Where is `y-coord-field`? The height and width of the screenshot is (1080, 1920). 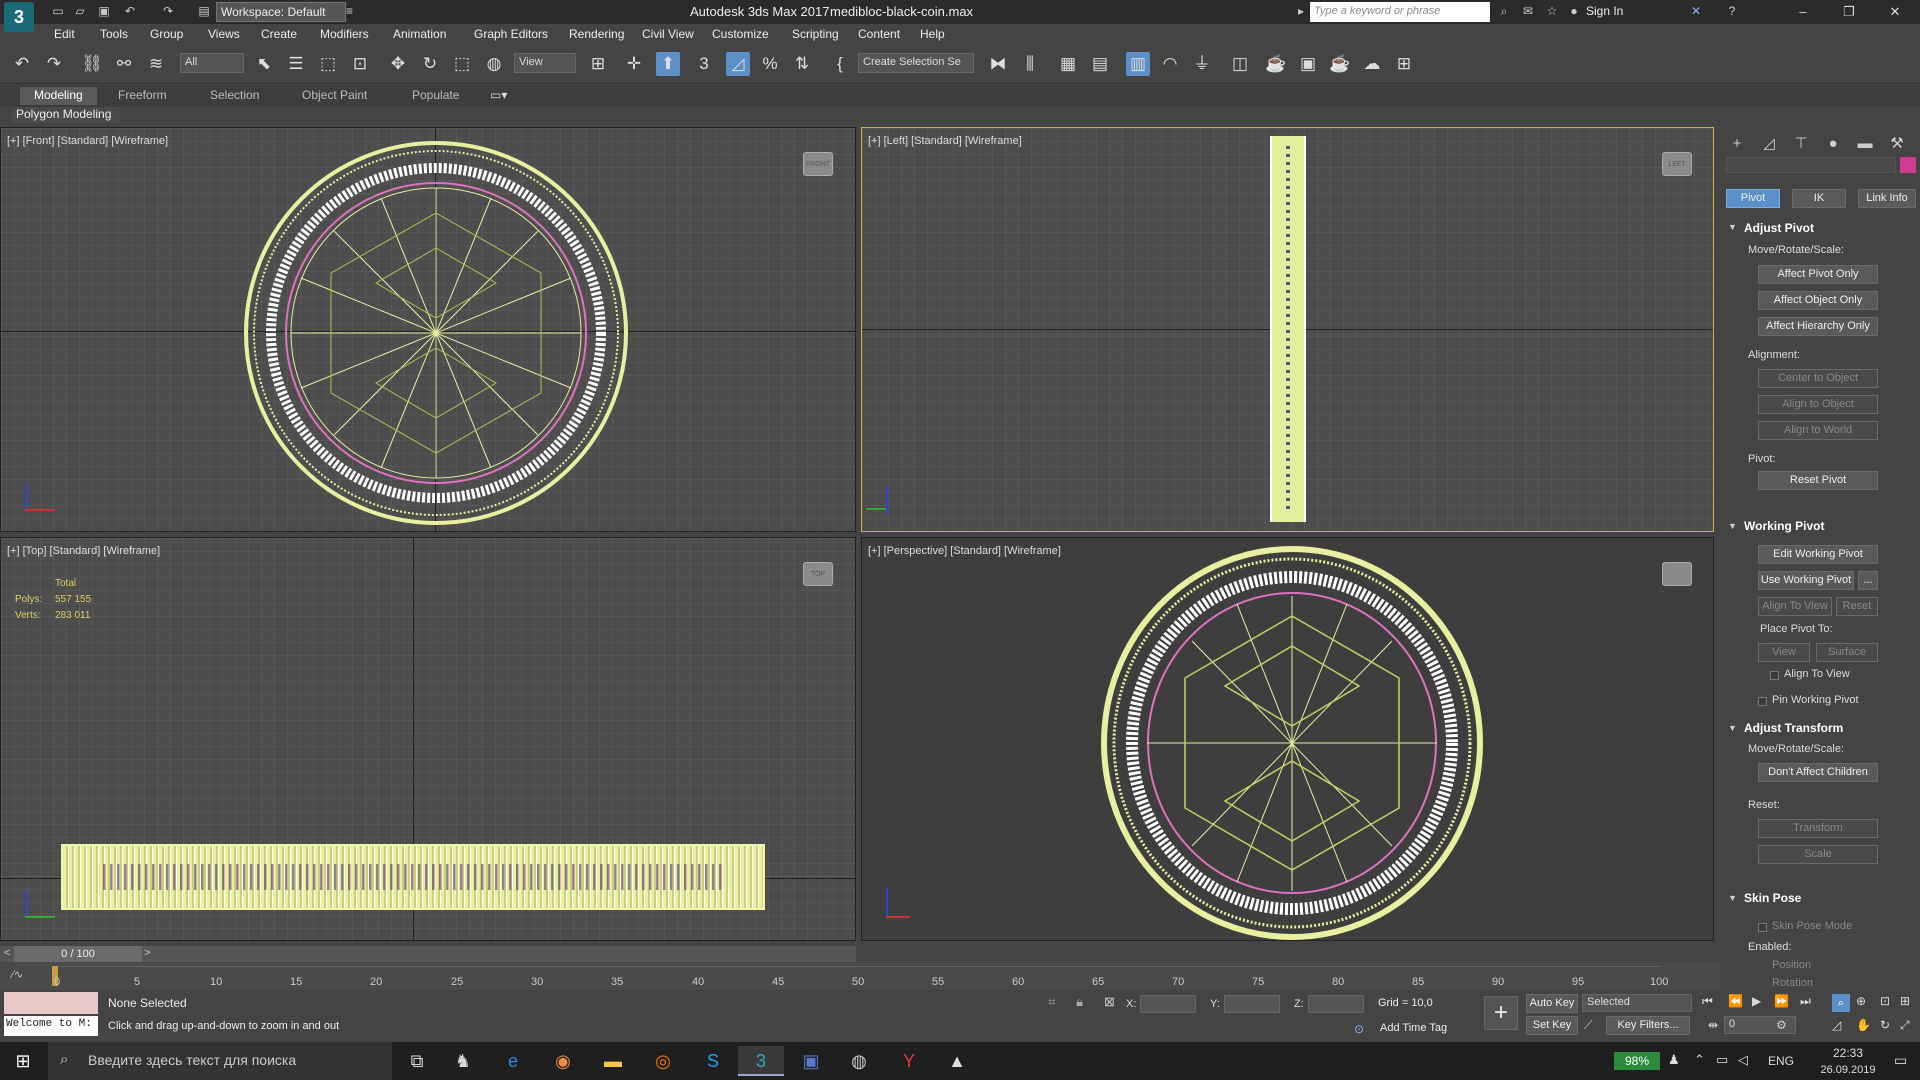
y-coord-field is located at coordinates (1252, 1004).